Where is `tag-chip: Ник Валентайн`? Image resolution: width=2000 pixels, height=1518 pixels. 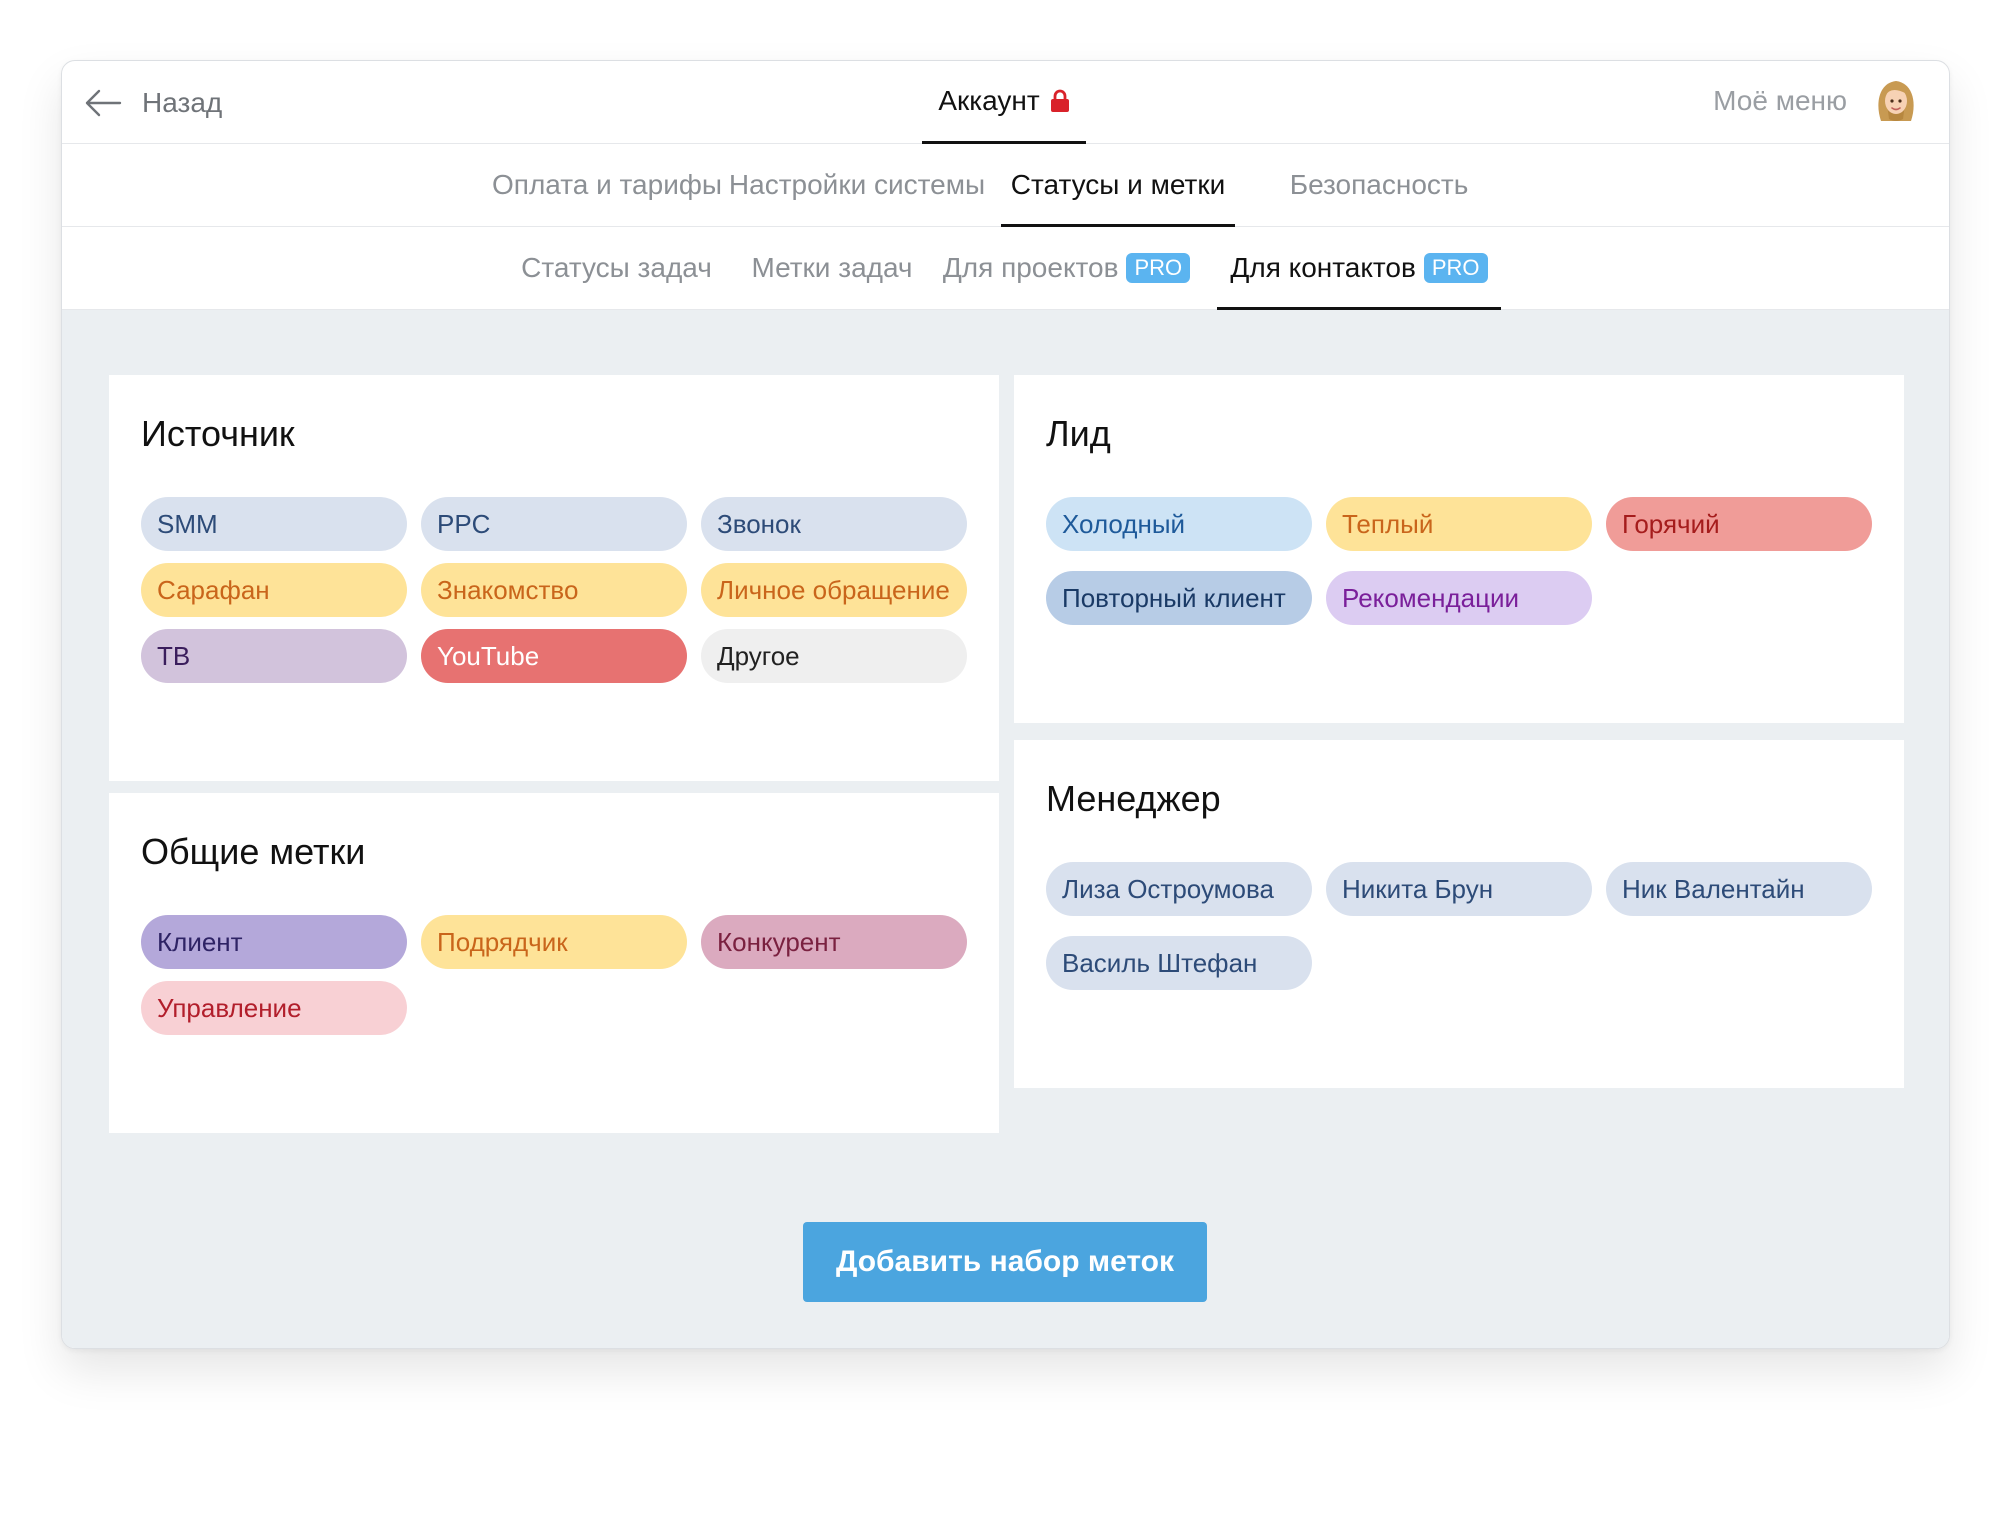 tag-chip: Ник Валентайн is located at coordinates (1739, 889).